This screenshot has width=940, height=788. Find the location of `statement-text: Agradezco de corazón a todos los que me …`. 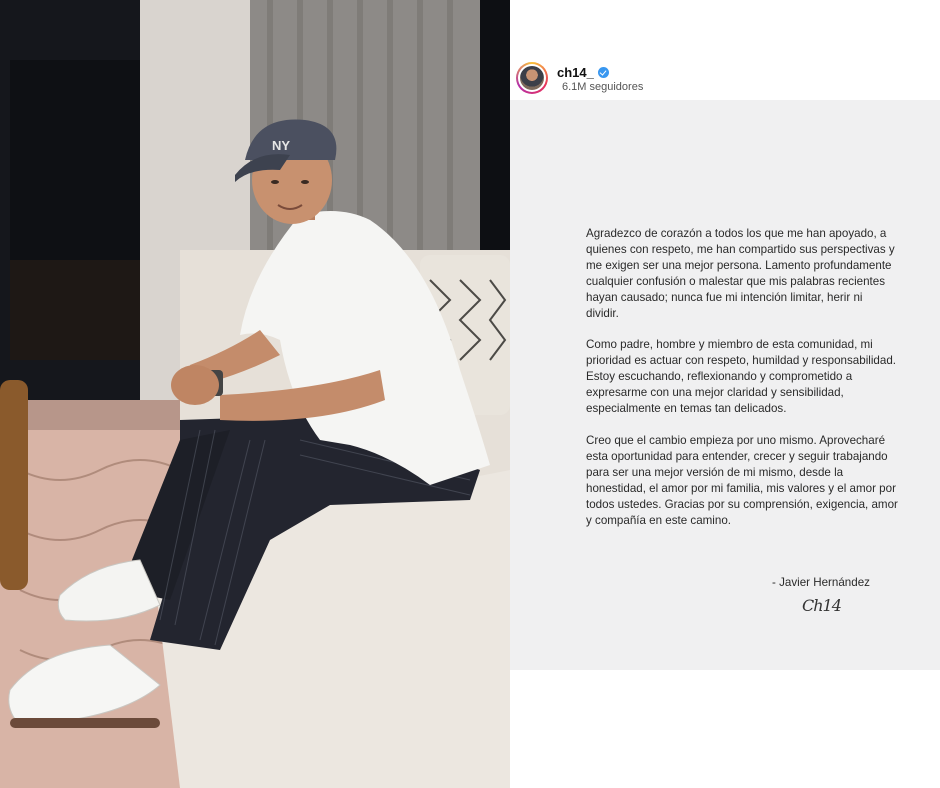

statement-text: Agradezco de corazón a todos los que me … is located at coordinates (742, 385).